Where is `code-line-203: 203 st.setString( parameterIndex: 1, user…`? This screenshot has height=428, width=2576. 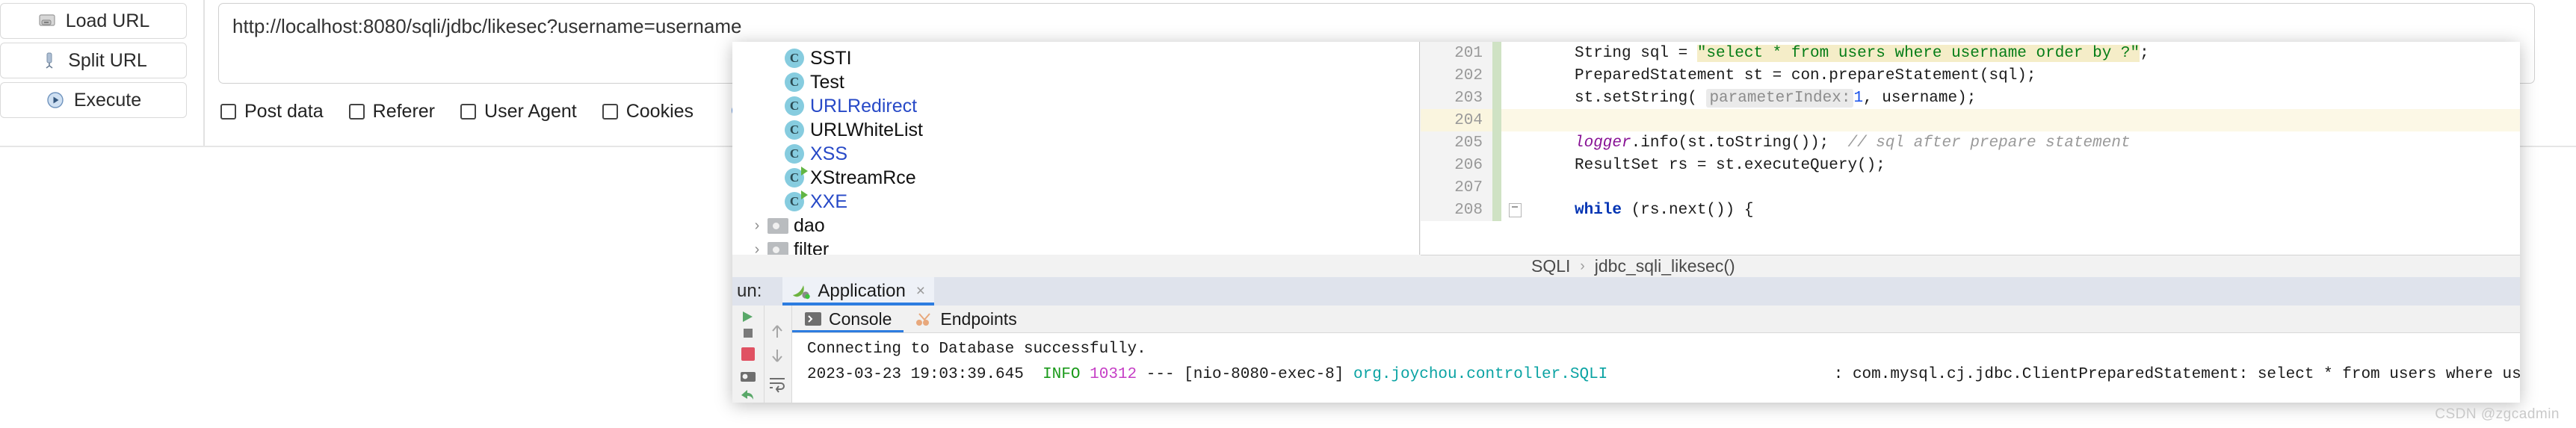
code-line-203: 203 st.setString( parameterIndex: 1, user… is located at coordinates (1971, 98).